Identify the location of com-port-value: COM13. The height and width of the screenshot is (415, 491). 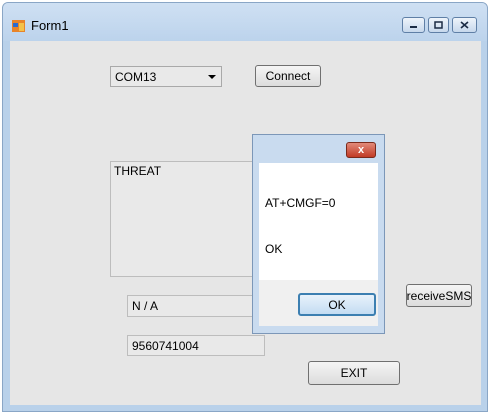
(136, 77).